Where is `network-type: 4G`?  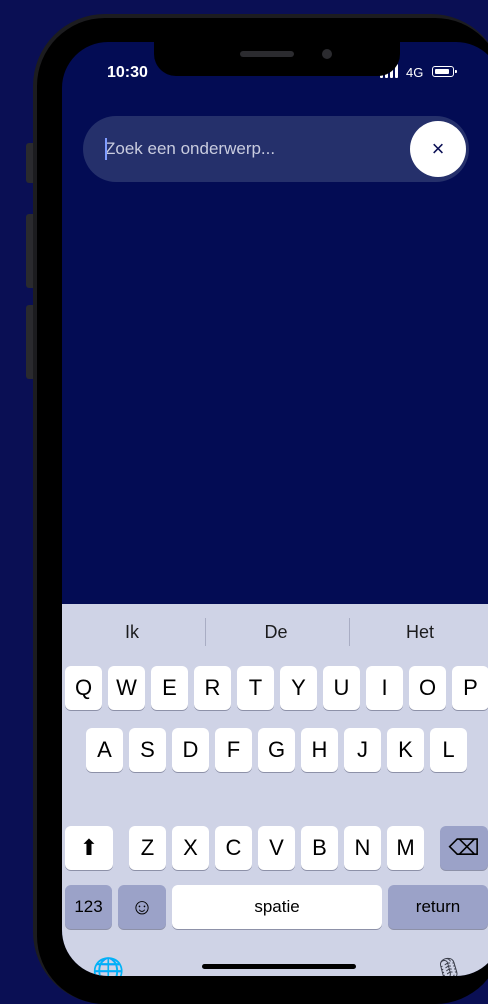
network-type: 4G is located at coordinates (415, 72).